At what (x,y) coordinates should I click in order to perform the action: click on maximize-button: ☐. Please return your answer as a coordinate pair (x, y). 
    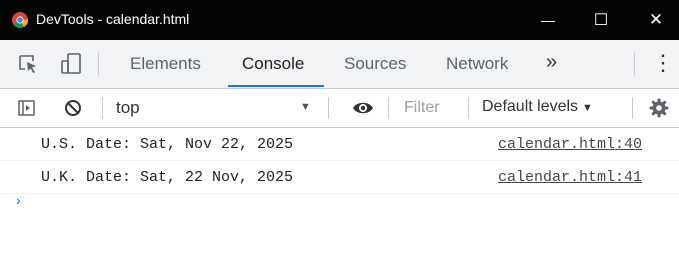
    Looking at the image, I should click on (601, 20).